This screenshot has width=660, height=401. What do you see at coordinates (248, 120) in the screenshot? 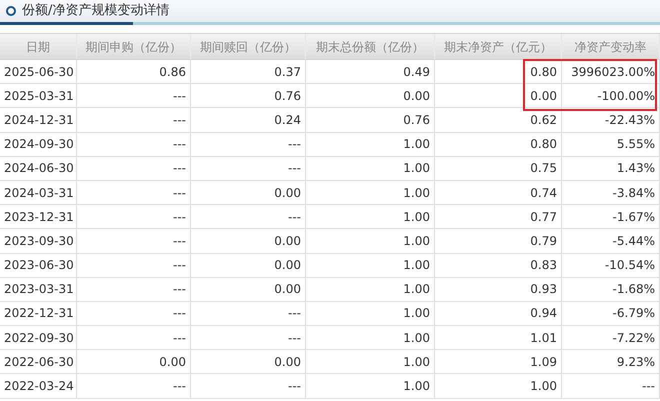
I see `table-cell: 0.24` at bounding box center [248, 120].